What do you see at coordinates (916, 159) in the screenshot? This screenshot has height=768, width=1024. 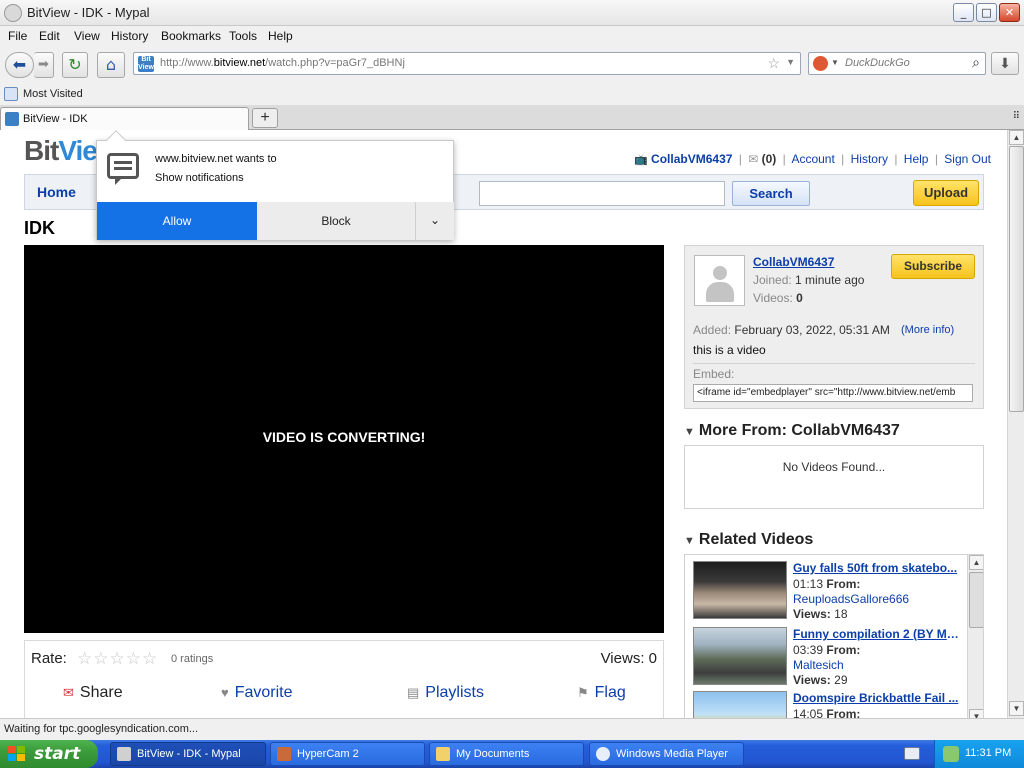 I see `help-link: Help` at bounding box center [916, 159].